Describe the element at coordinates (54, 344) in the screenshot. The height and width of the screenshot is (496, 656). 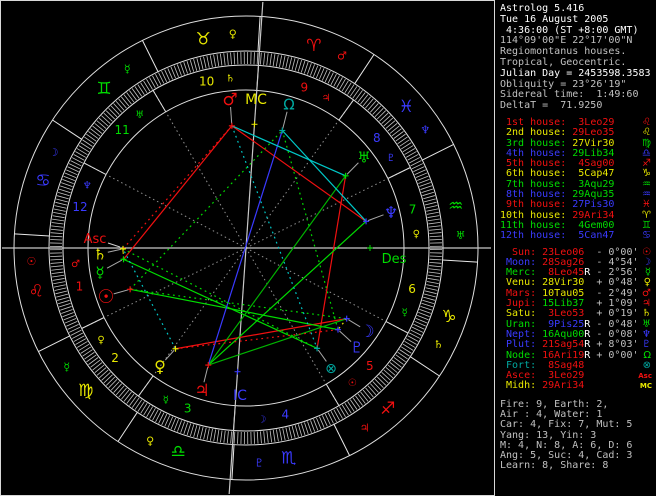
I see `sign-boundary` at that location.